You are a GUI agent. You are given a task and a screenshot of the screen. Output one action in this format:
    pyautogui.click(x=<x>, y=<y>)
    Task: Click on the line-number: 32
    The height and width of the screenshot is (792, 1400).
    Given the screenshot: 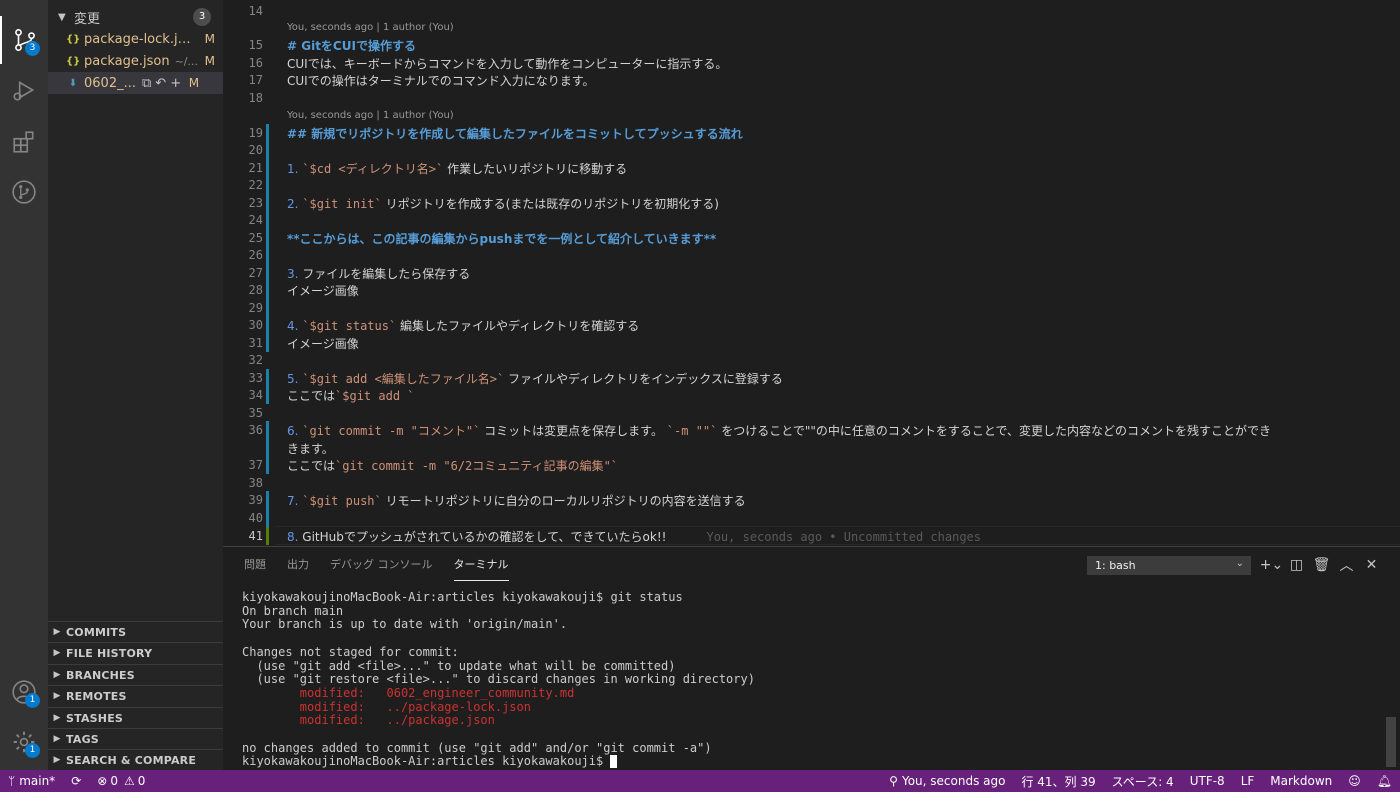 What is the action you would take?
    pyautogui.click(x=255, y=360)
    